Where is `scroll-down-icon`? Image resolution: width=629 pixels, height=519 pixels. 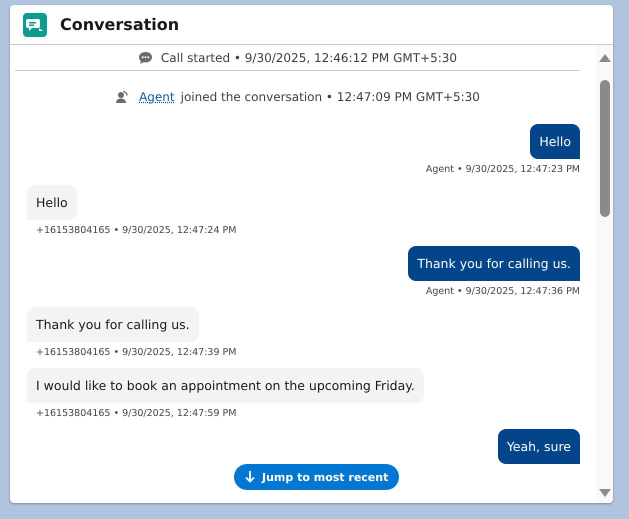
scroll-down-icon is located at coordinates (605, 493).